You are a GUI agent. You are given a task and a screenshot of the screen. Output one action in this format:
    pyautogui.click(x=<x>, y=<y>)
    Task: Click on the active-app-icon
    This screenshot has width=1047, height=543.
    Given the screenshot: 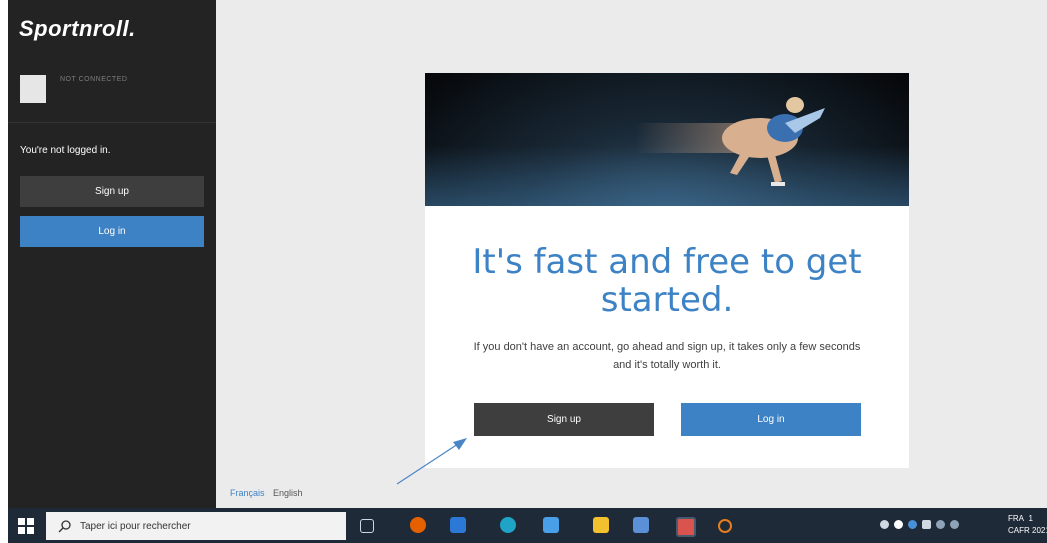 What is the action you would take?
    pyautogui.click(x=686, y=527)
    